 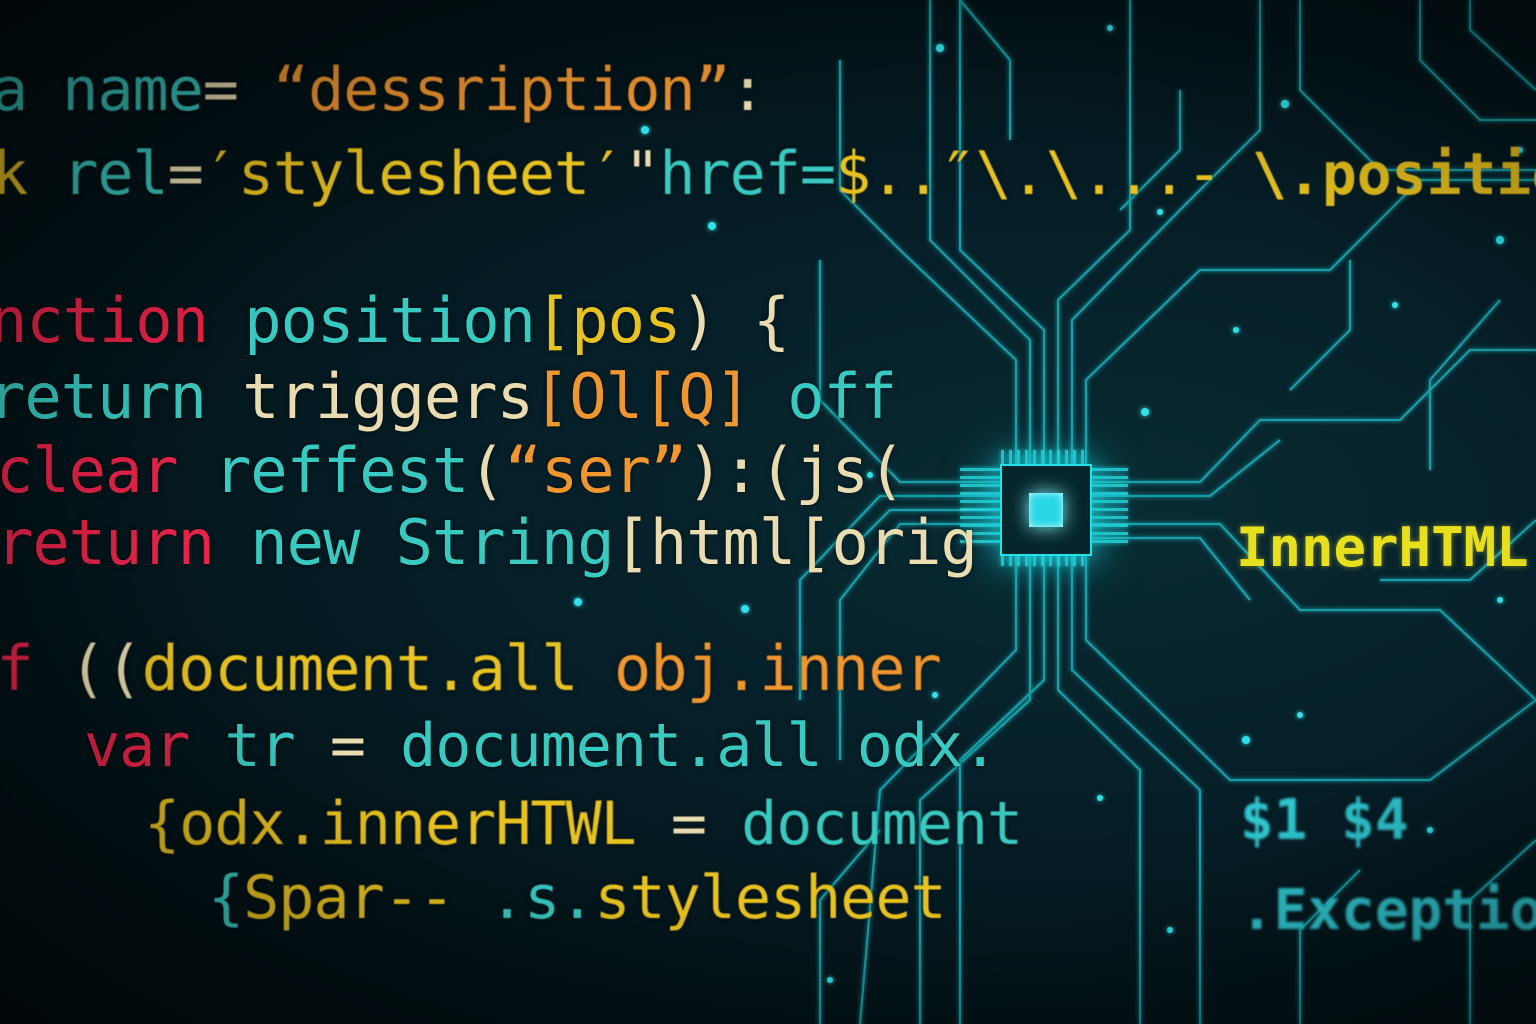 What do you see at coordinates (1382, 547) in the screenshot?
I see `innerhtml-label: InnerHTML` at bounding box center [1382, 547].